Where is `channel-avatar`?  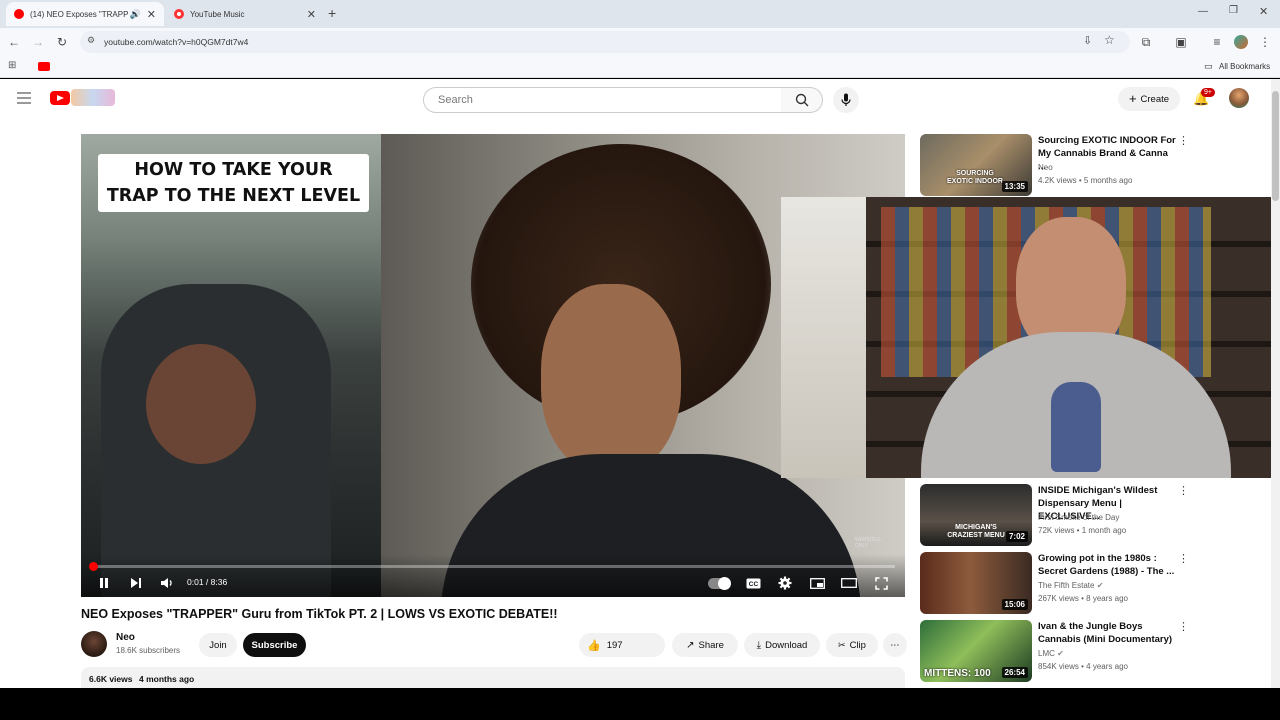
channel-avatar is located at coordinates (94, 644).